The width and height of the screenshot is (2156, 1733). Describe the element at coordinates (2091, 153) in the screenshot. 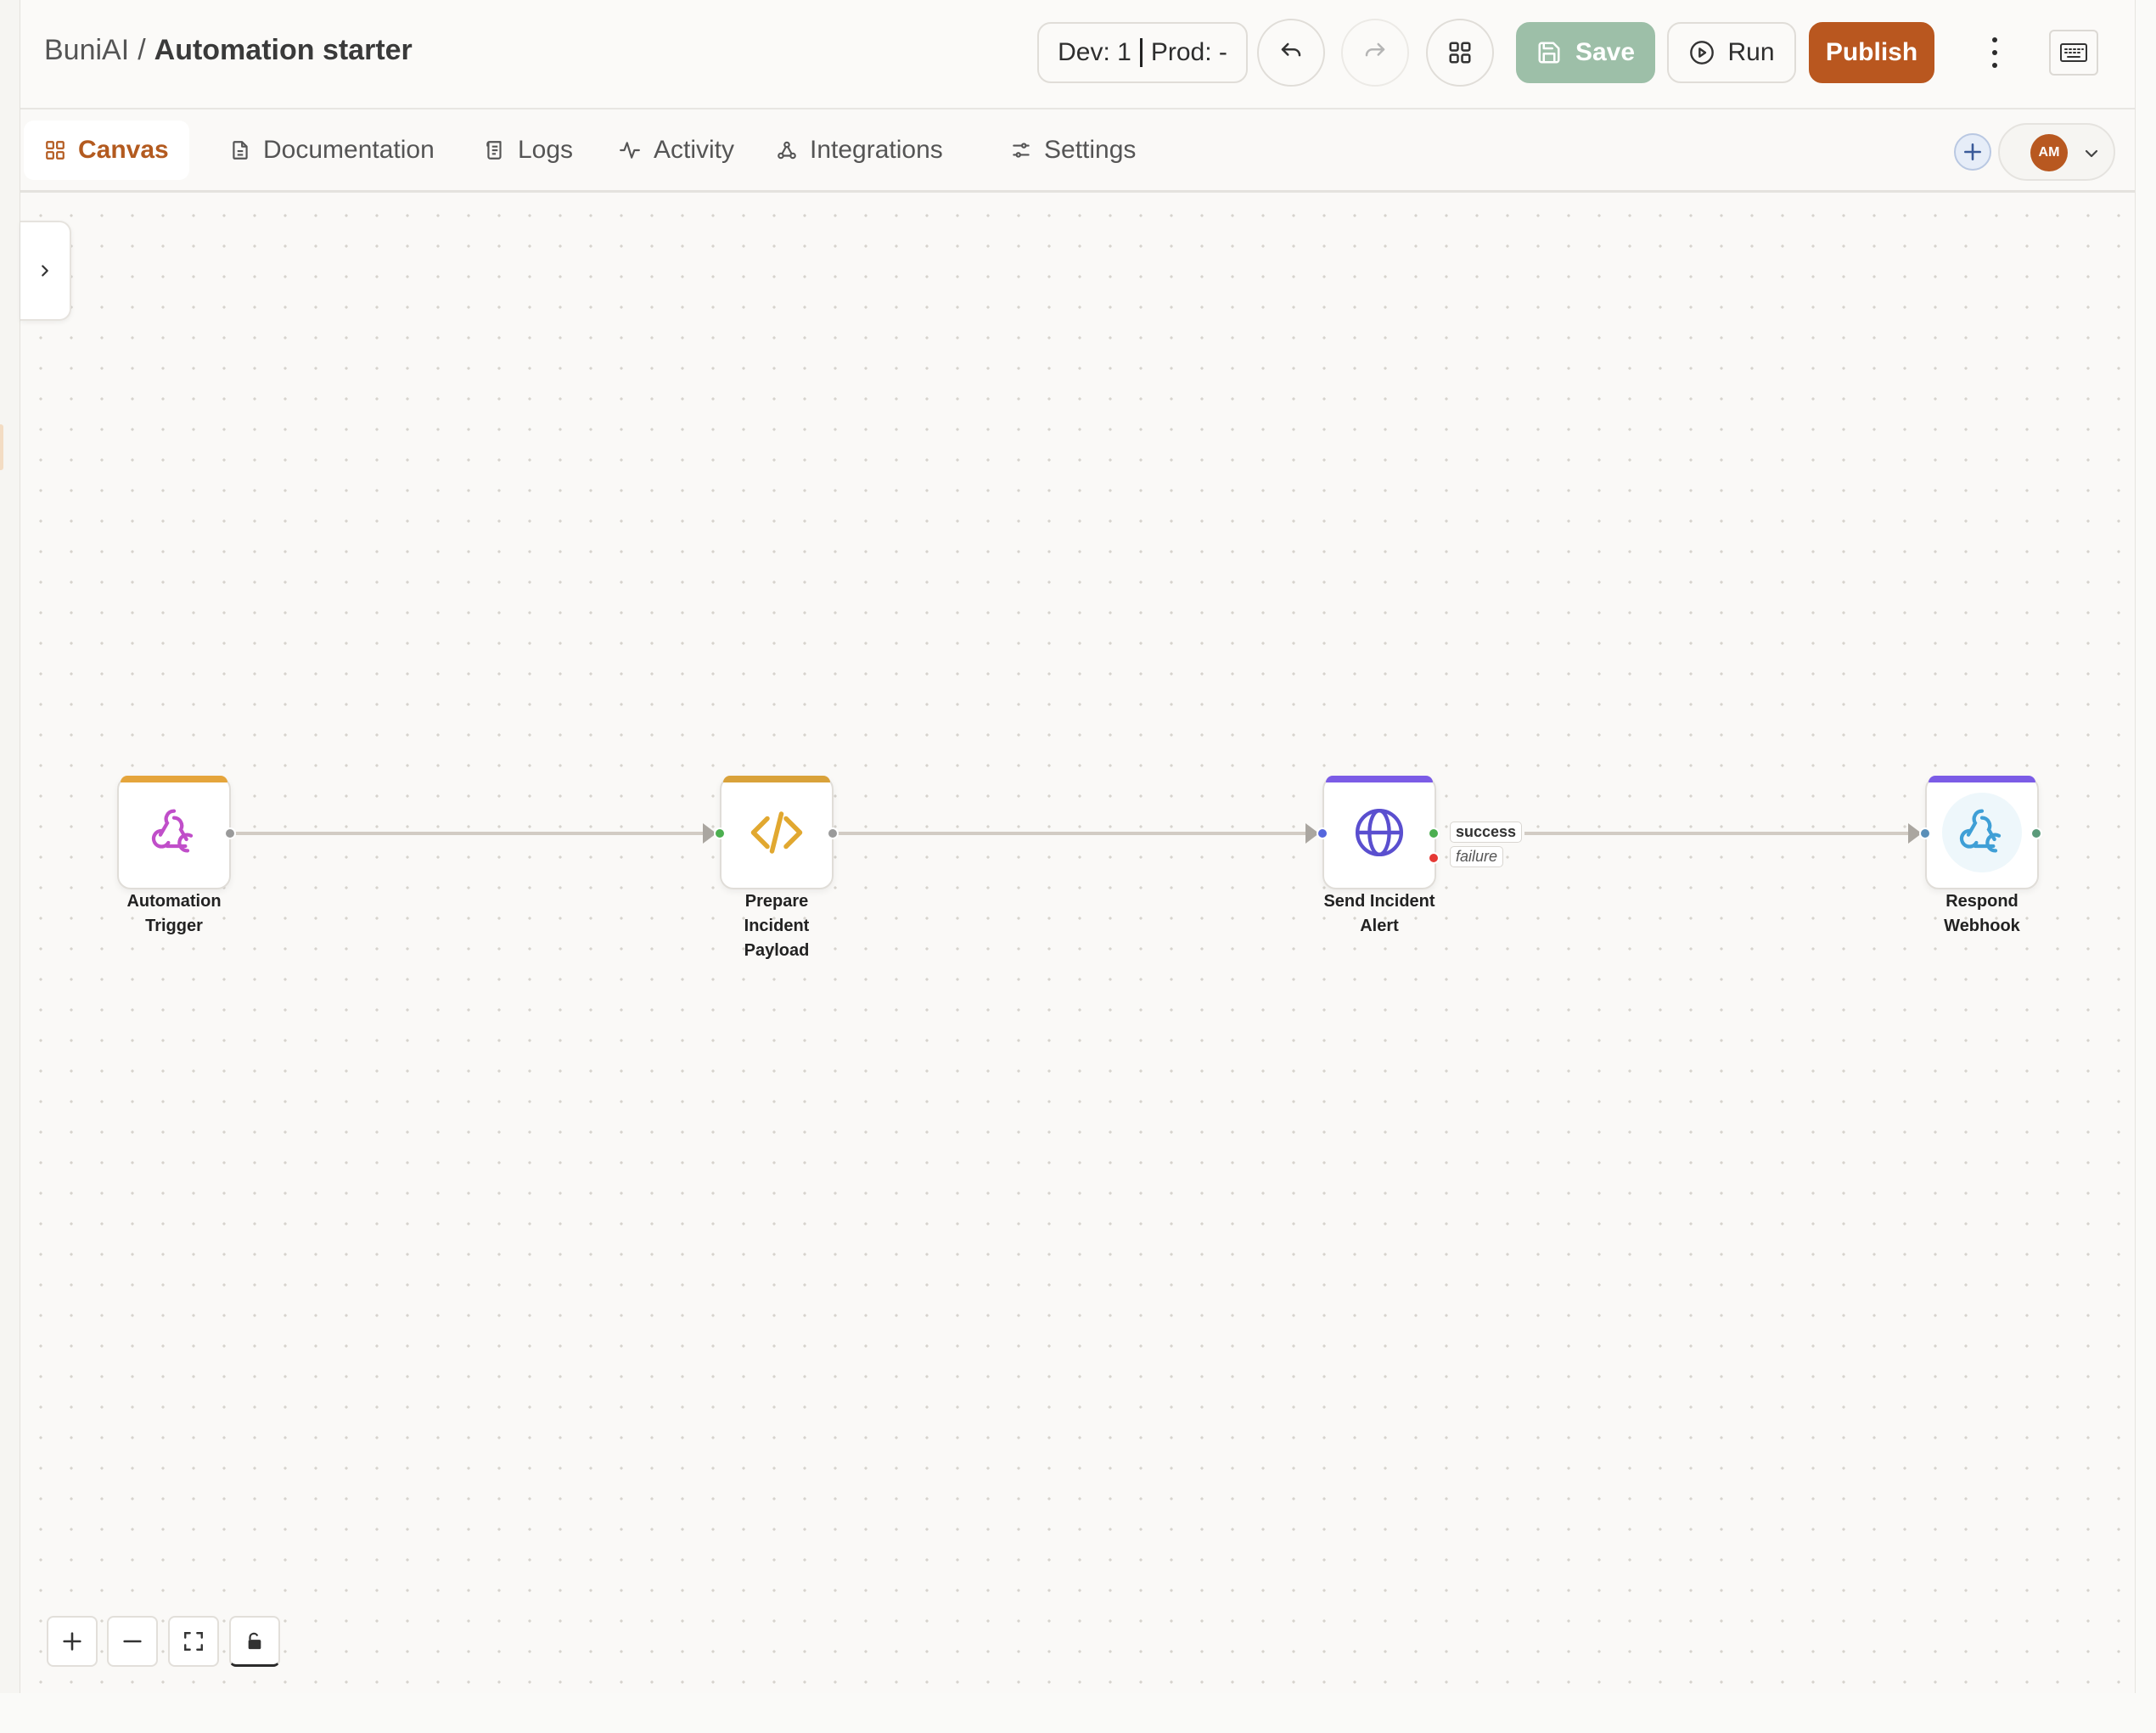

I see `chevron-down-icon` at that location.